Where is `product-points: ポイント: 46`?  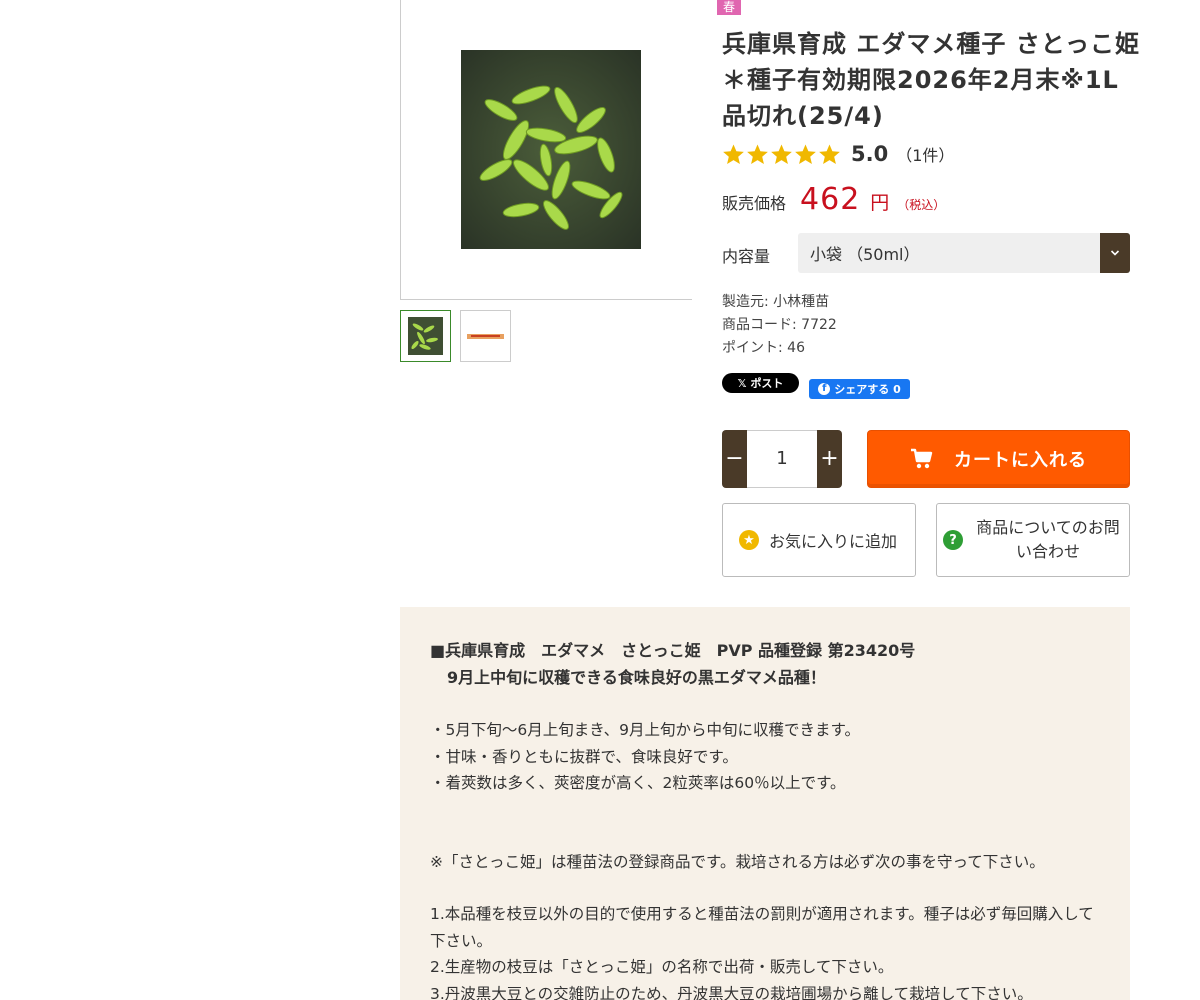
product-points: ポイント: 46 is located at coordinates (763, 348).